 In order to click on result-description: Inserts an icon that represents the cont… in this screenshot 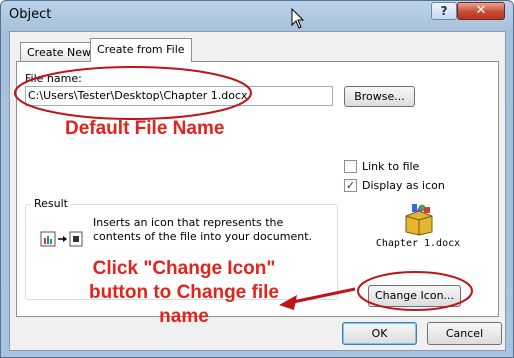, I will do `click(203, 229)`.